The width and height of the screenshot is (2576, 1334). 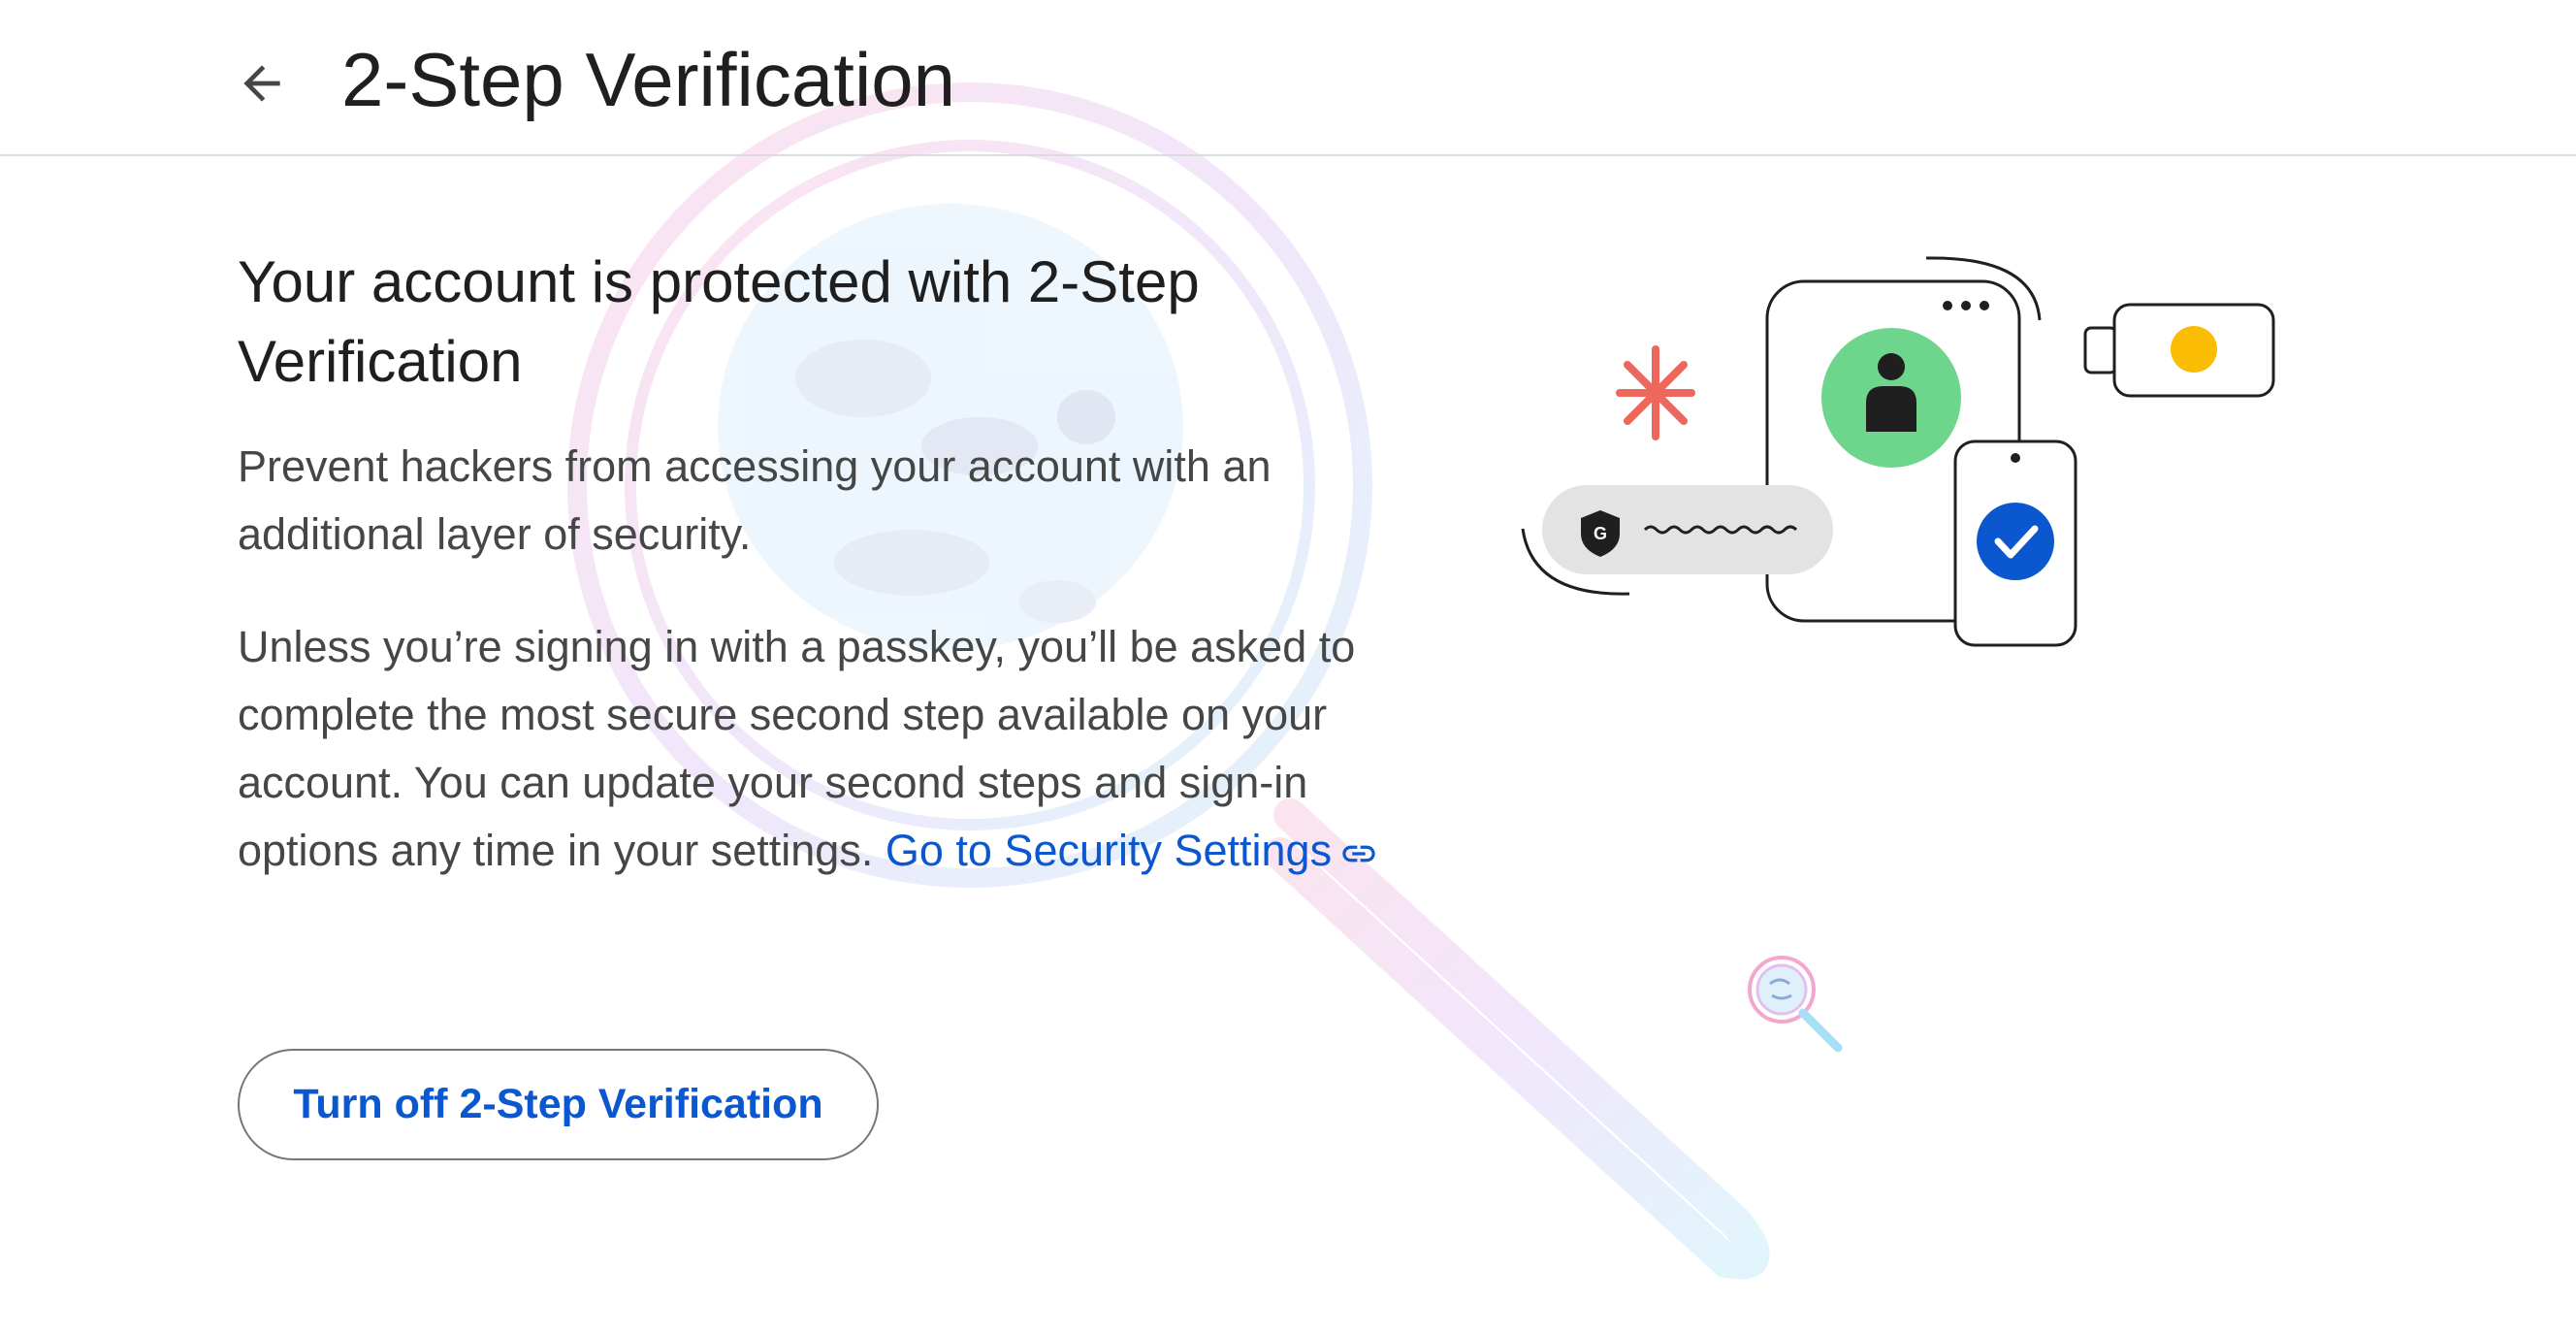 I want to click on phone-device-icon, so click(x=2015, y=543).